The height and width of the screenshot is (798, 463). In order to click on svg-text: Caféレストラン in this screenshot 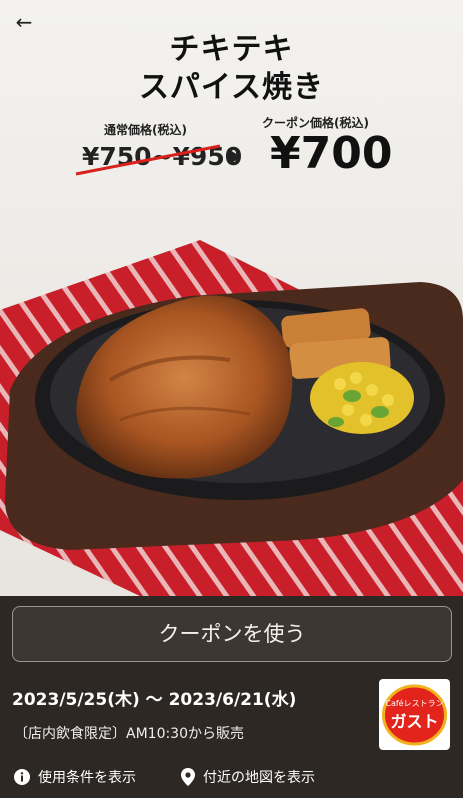, I will do `click(414, 703)`.